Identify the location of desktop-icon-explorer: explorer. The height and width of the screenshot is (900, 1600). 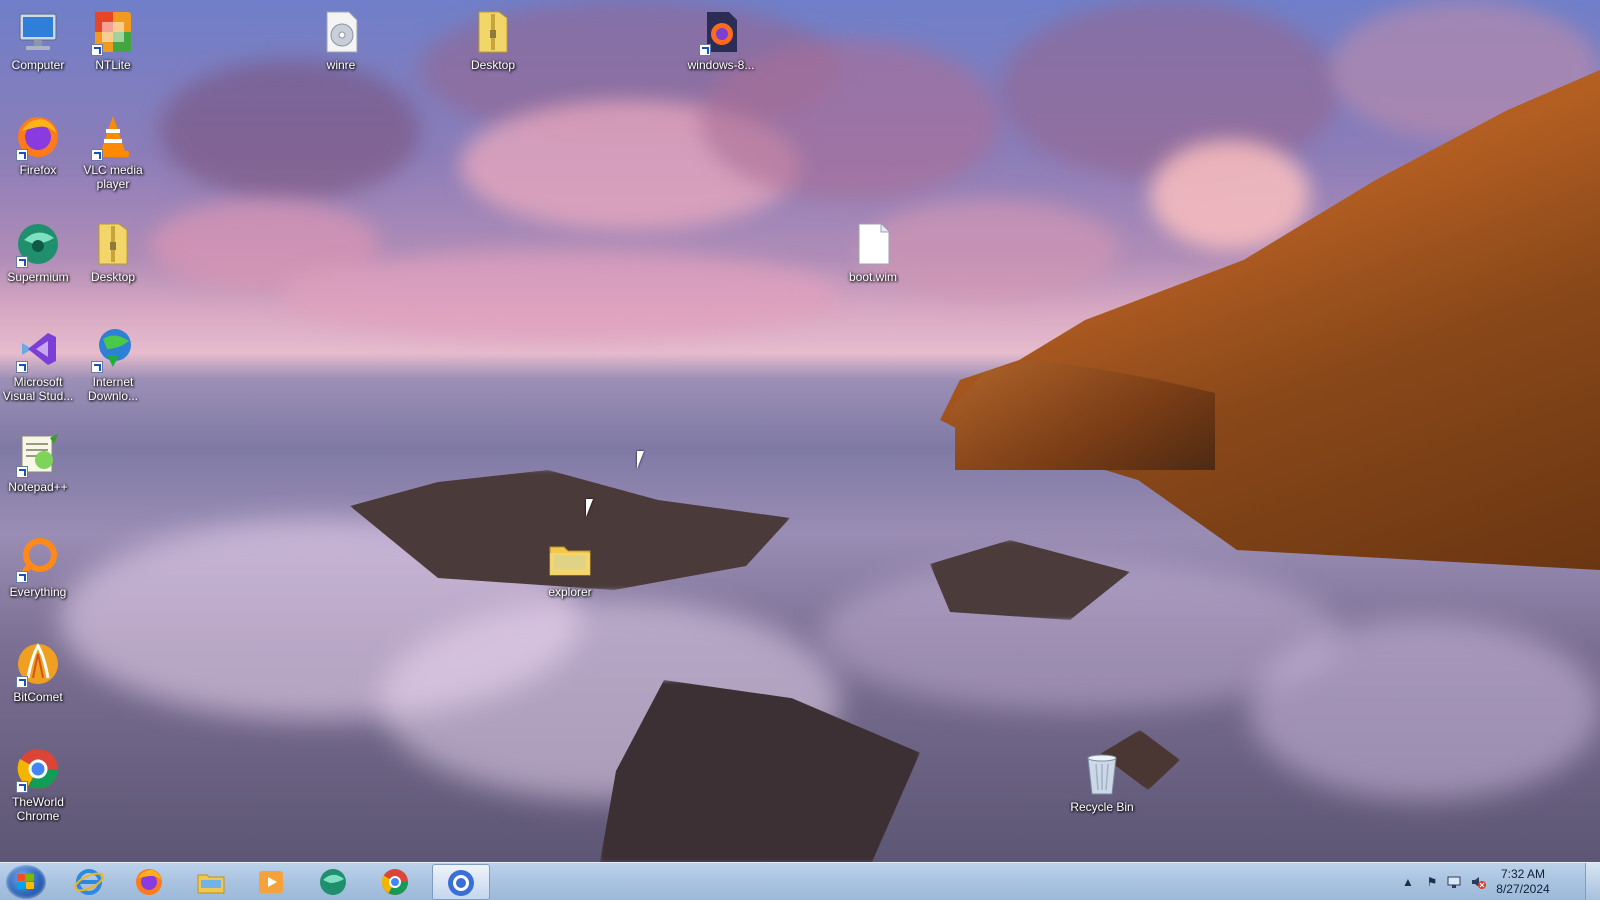
(570, 567).